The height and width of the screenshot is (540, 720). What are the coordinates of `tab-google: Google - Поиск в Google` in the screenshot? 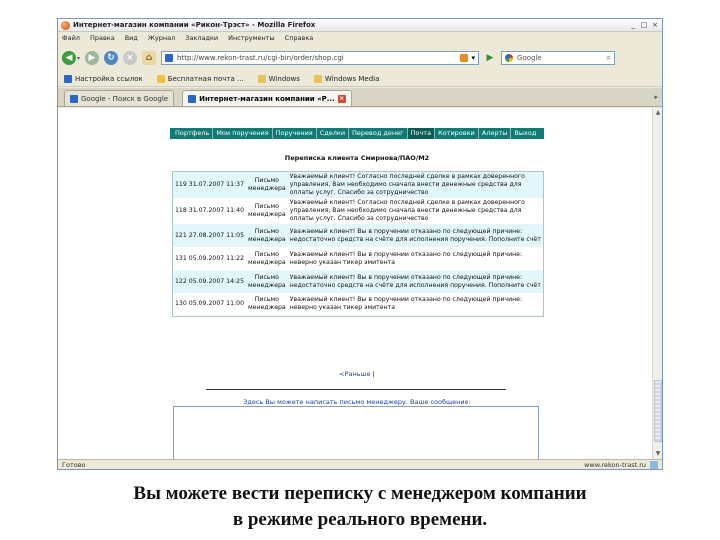 It's located at (119, 98).